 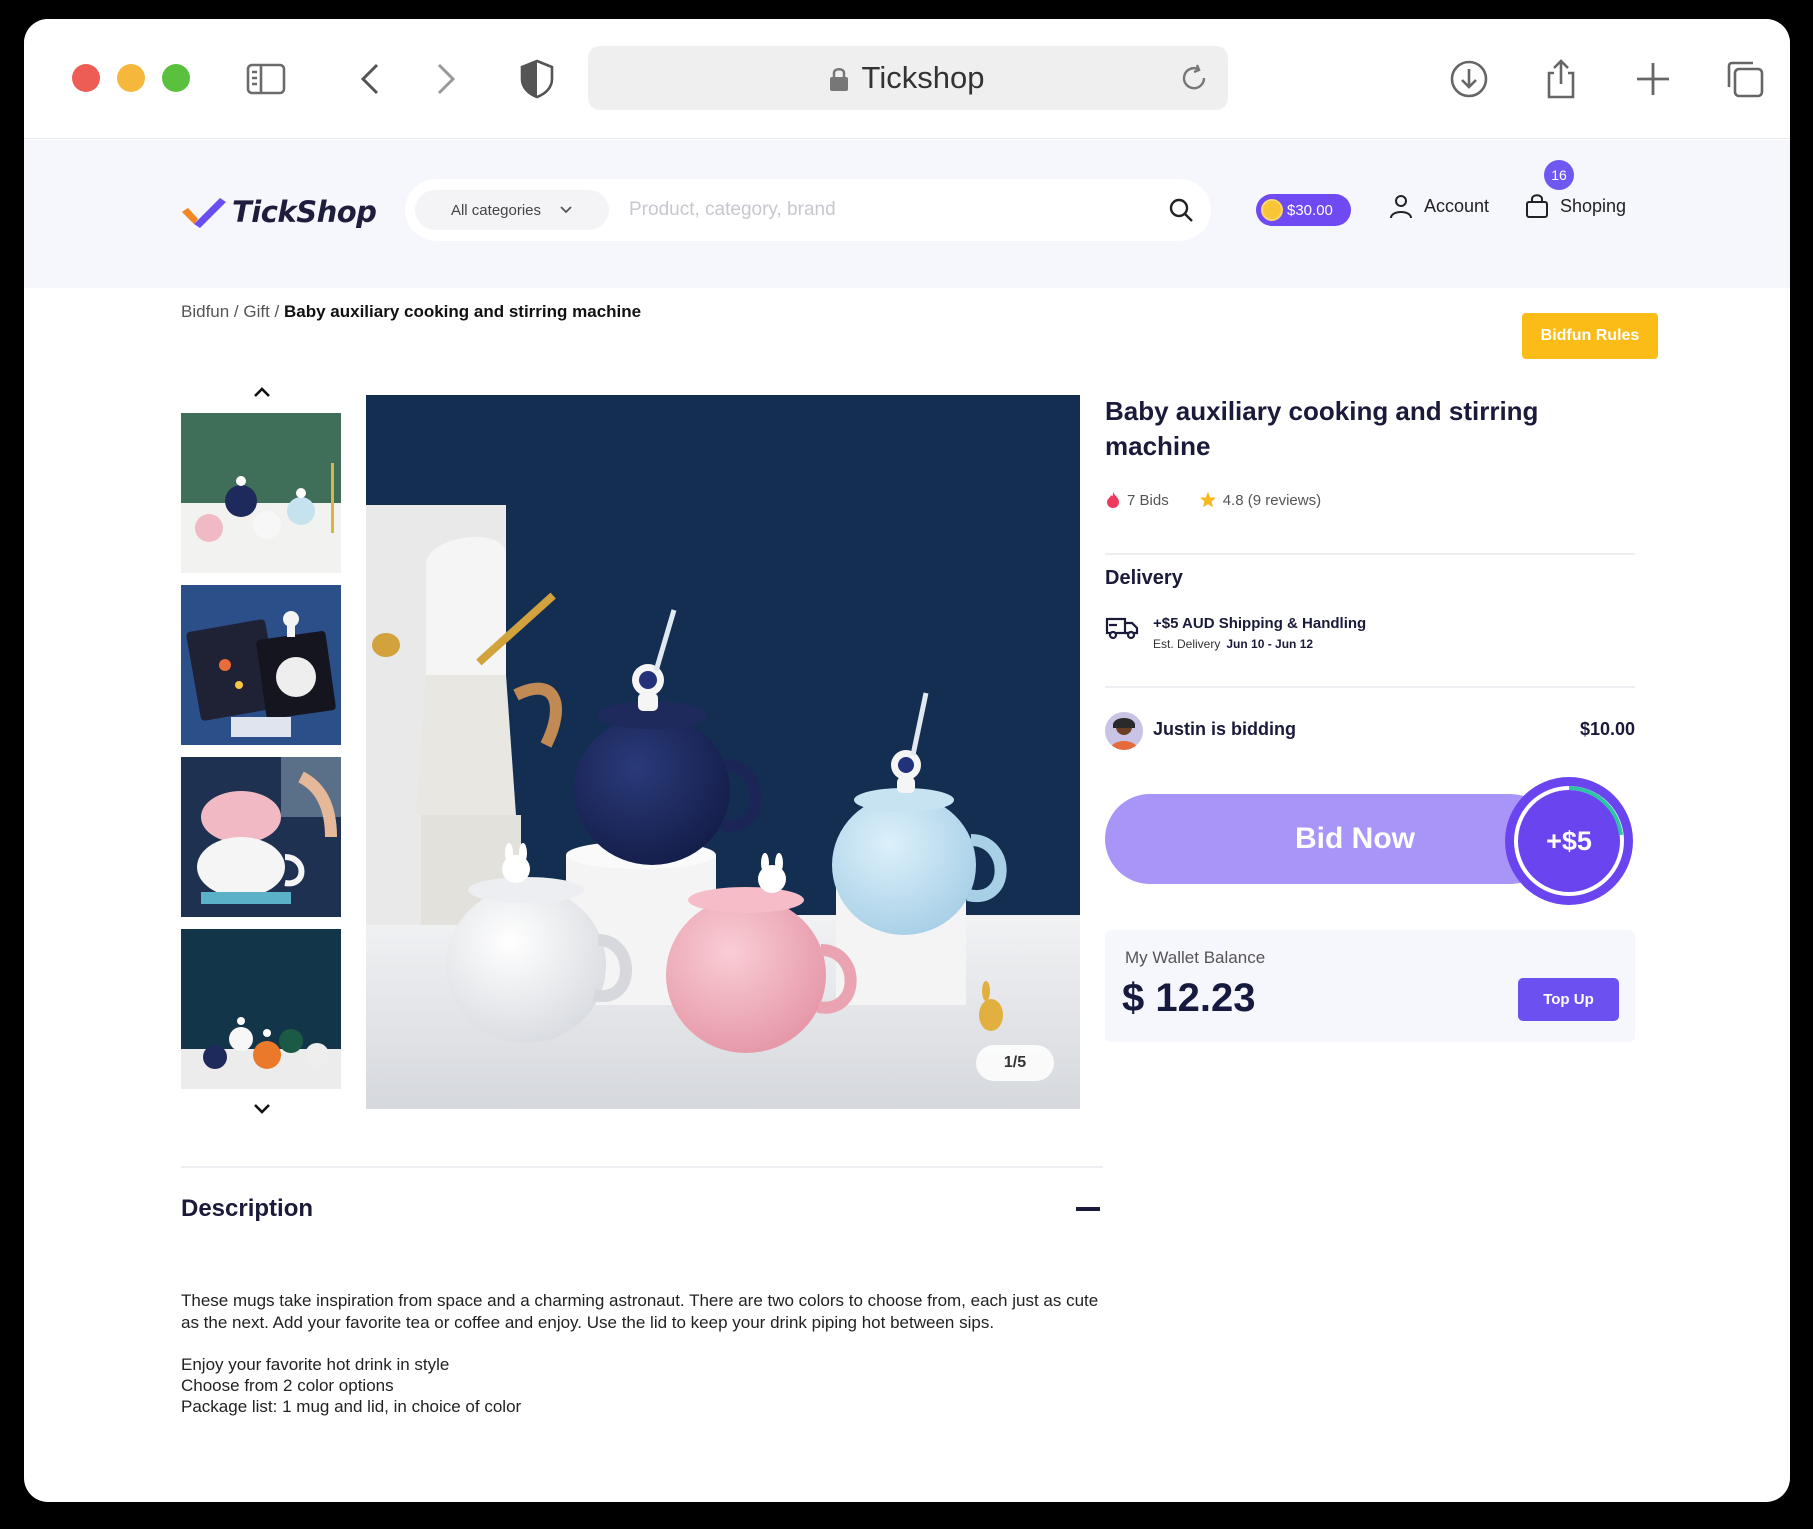 I want to click on bid-now-button: Bid Now, so click(x=1330, y=839).